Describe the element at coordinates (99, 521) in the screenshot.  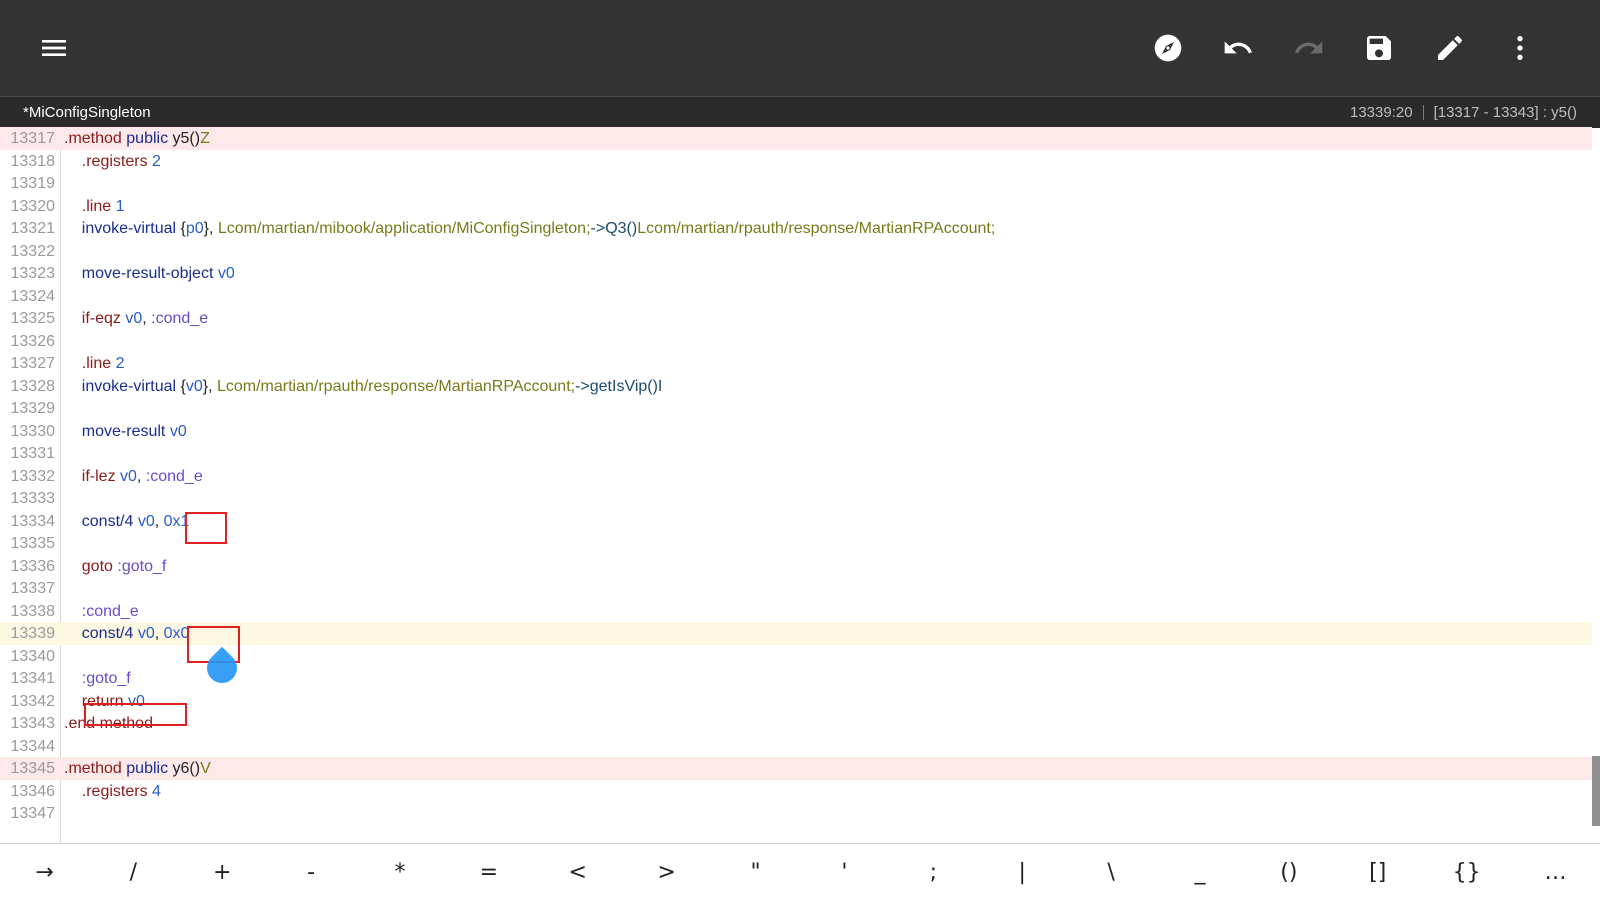
I see `code-token: const/4` at that location.